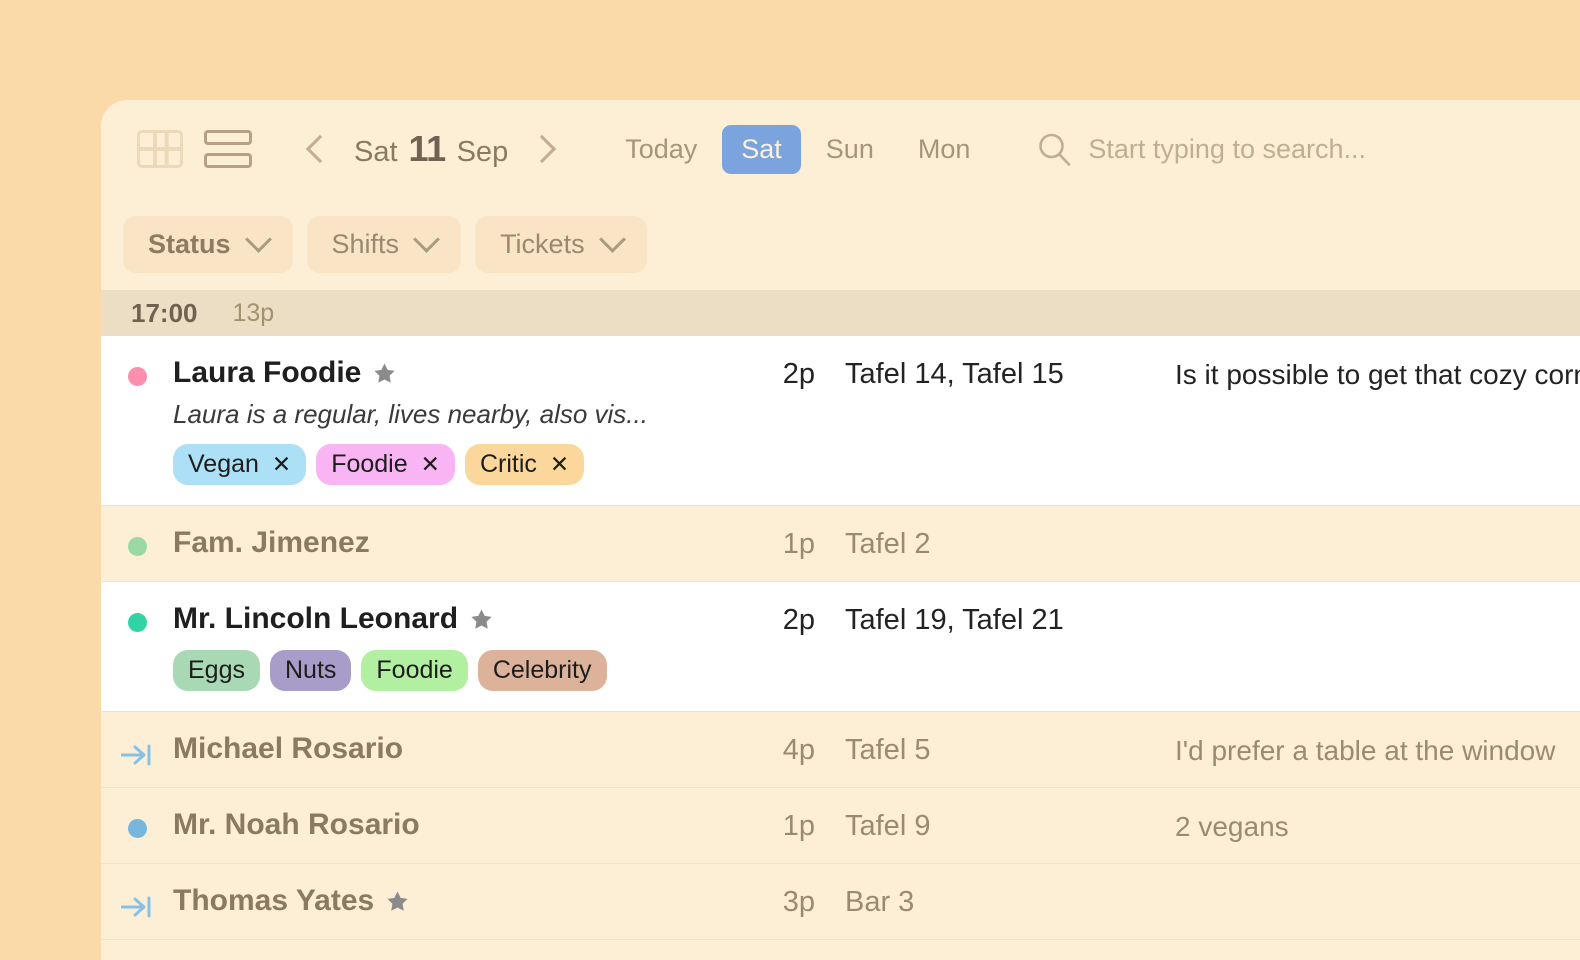 The height and width of the screenshot is (960, 1580). I want to click on guest-name: Laura Foodie, so click(267, 372).